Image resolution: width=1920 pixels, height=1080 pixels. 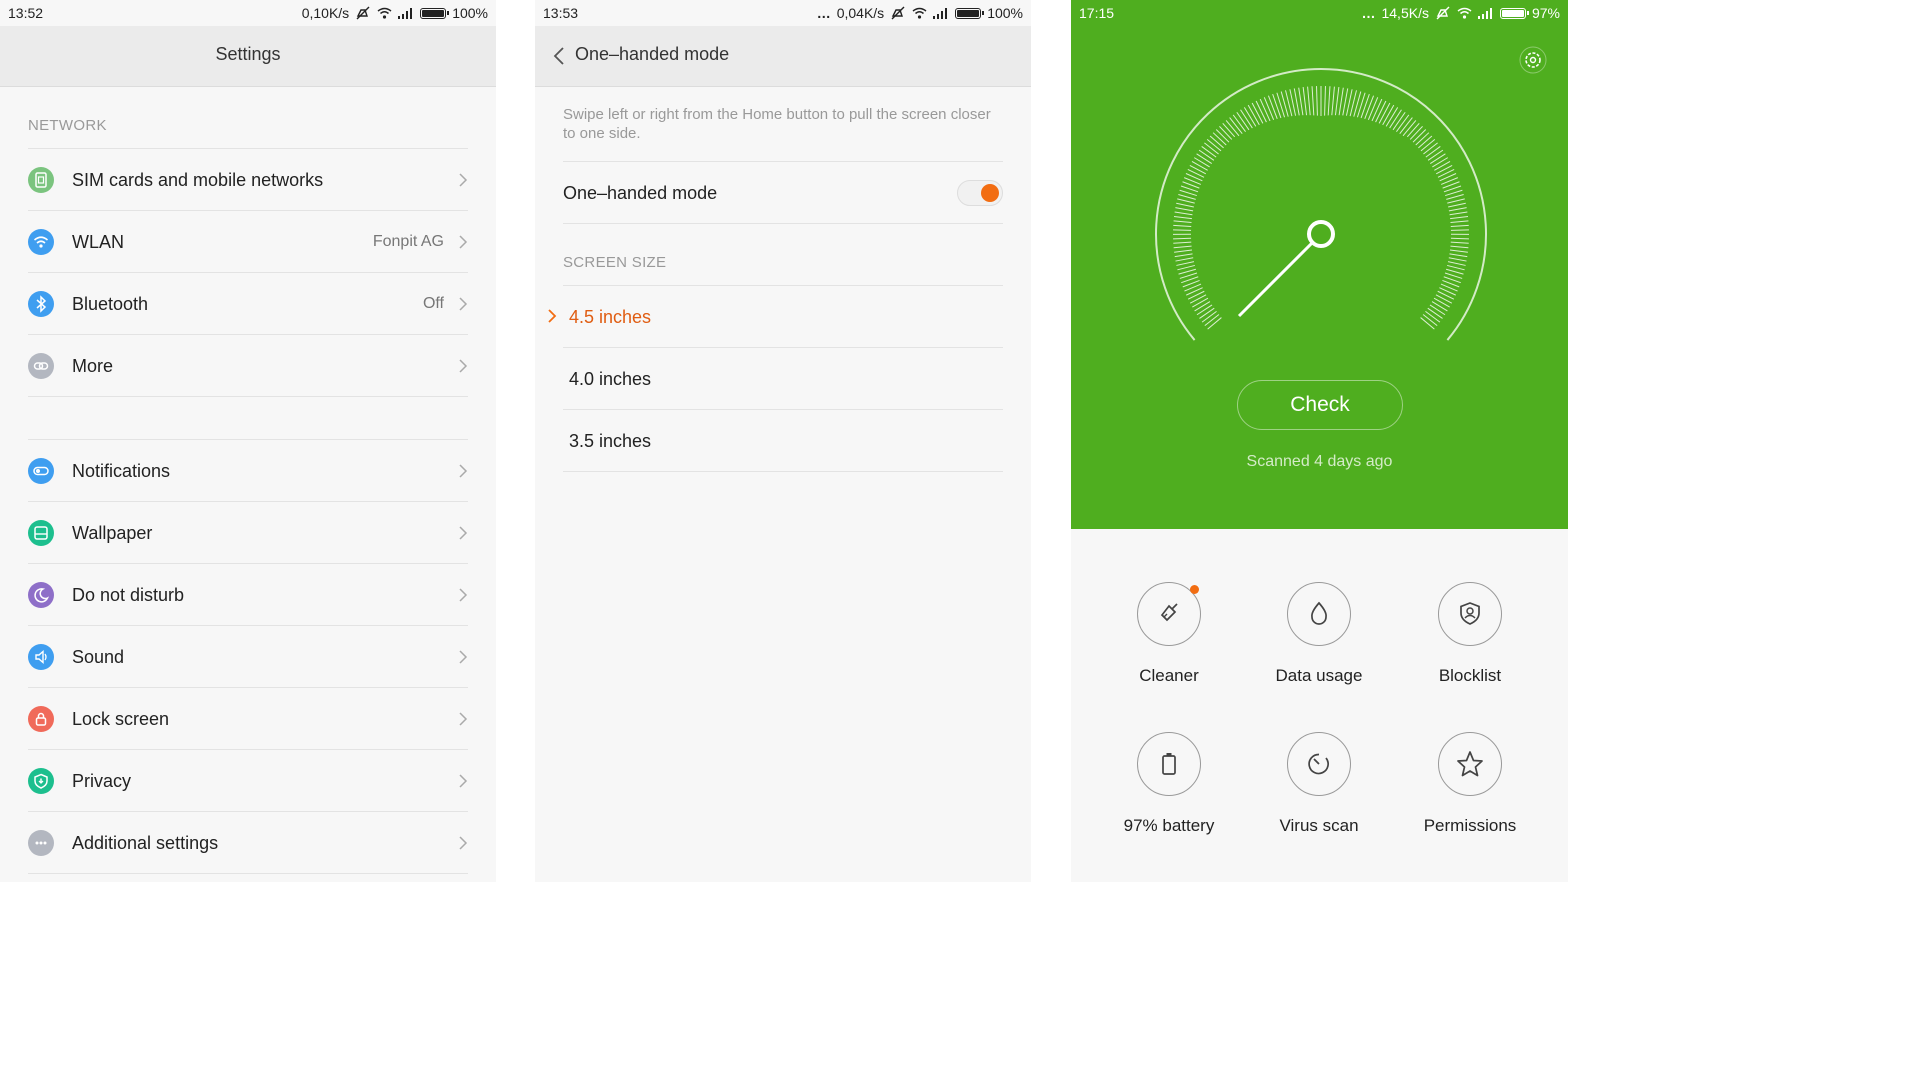 What do you see at coordinates (552, 316) in the screenshot?
I see `selected-chevron-icon` at bounding box center [552, 316].